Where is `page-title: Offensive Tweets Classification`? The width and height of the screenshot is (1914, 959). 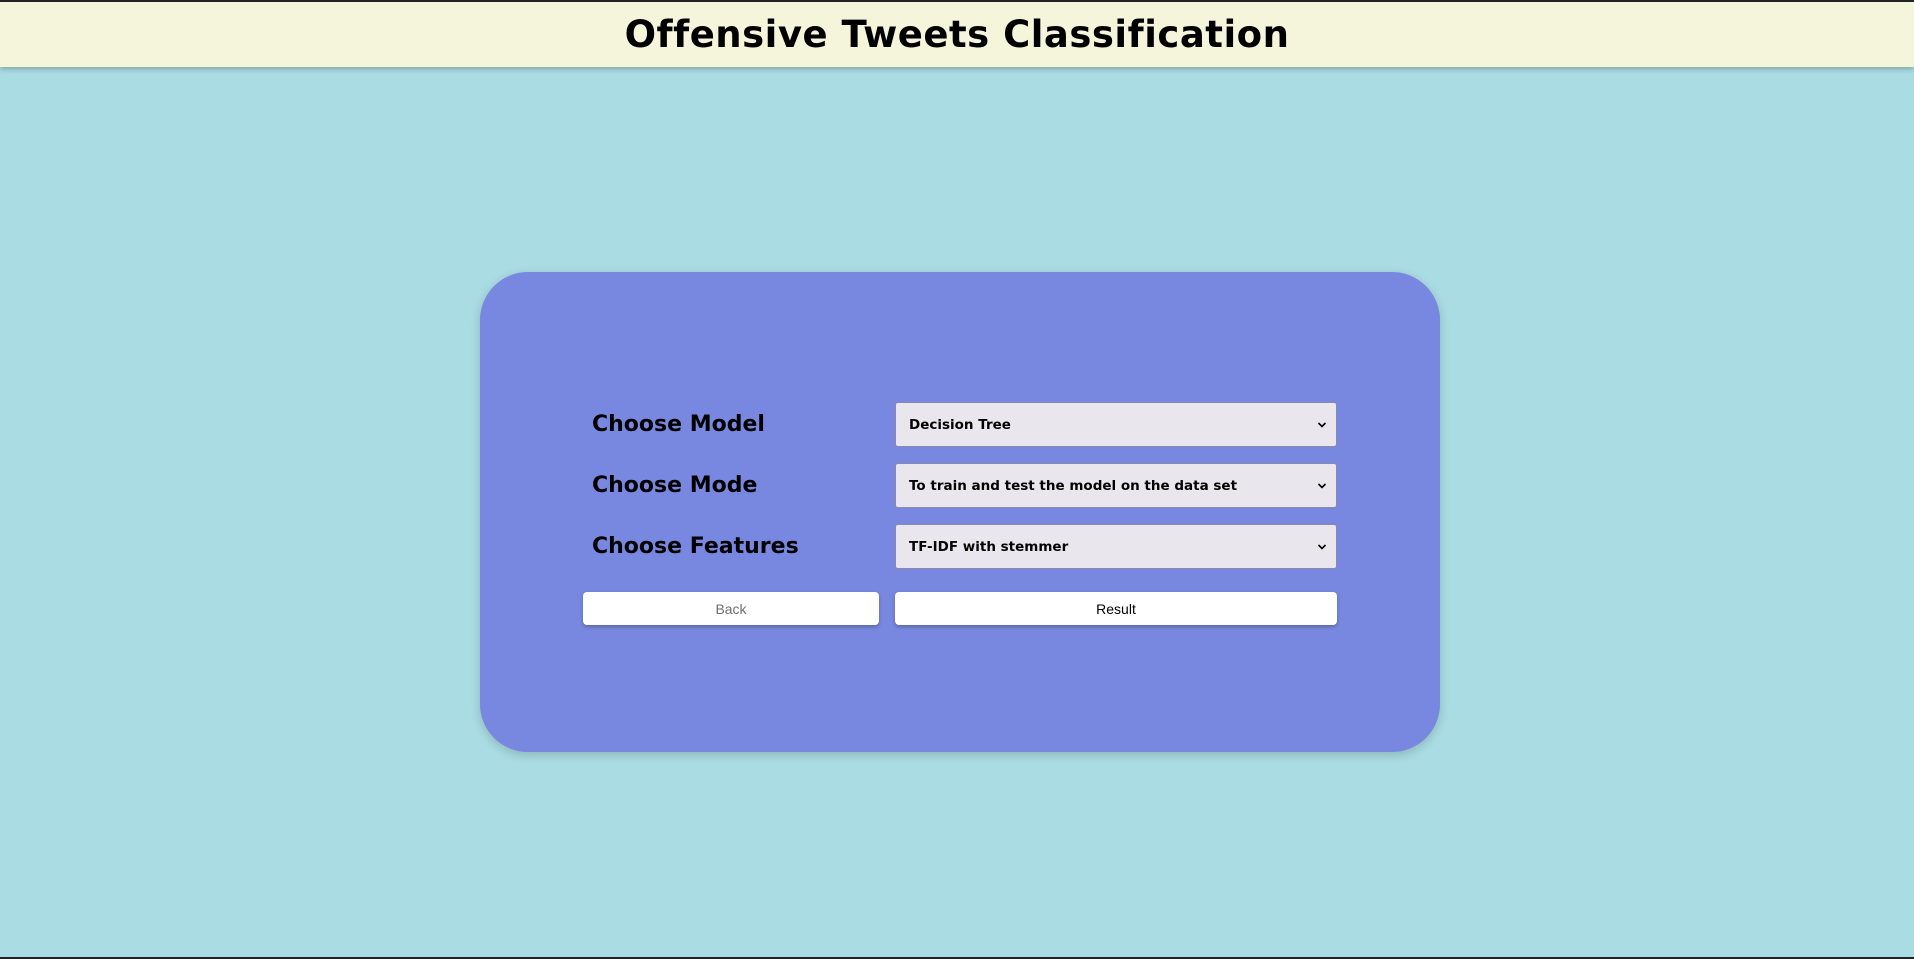
page-title: Offensive Tweets Classification is located at coordinates (957, 34).